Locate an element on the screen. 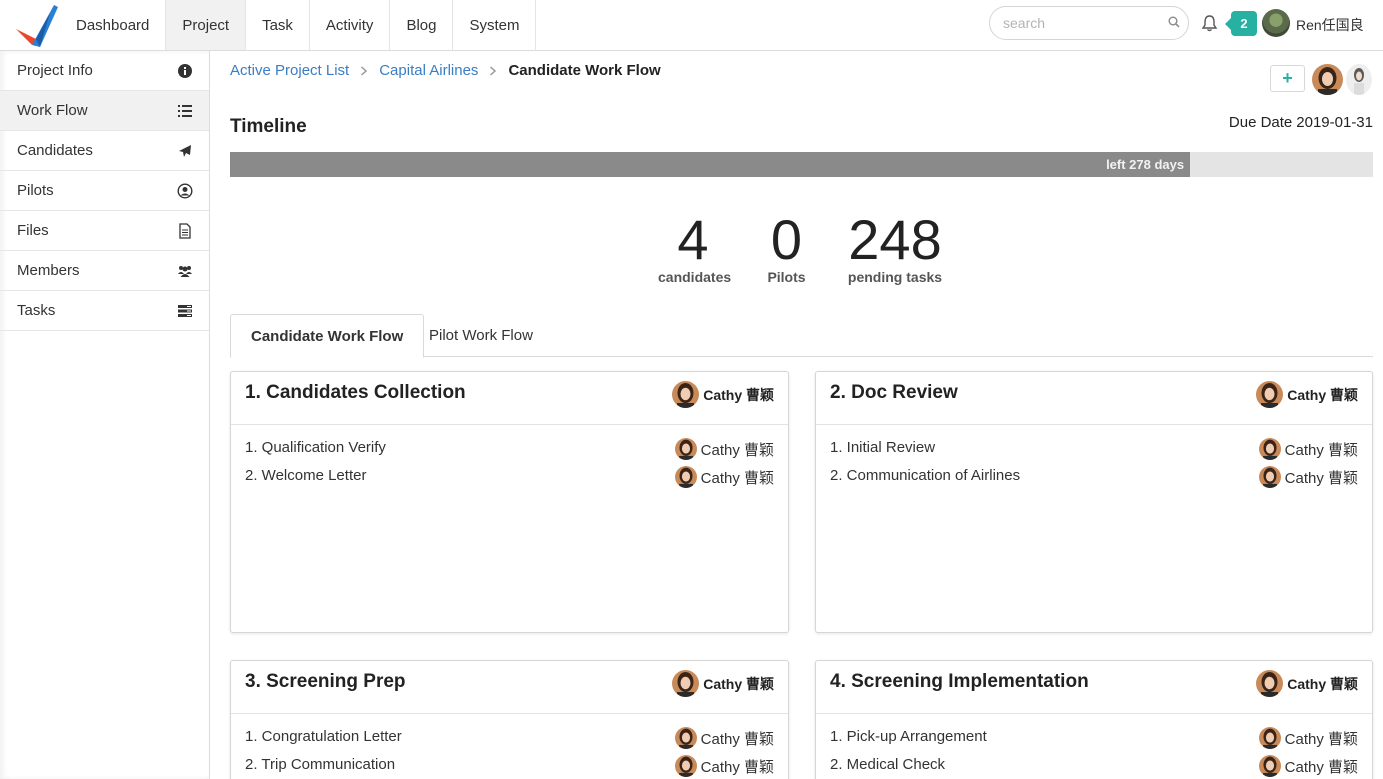 Image resolution: width=1383 pixels, height=779 pixels. stat-value: 0 is located at coordinates (786, 239).